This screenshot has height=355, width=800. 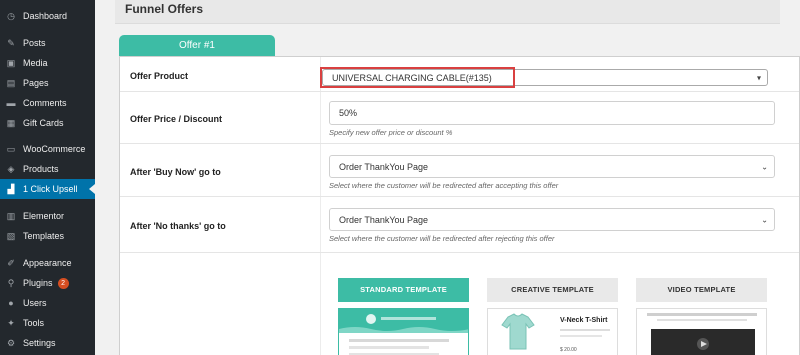 I want to click on sidebar-item-appearance: ✐ Appearance, so click(x=47, y=263).